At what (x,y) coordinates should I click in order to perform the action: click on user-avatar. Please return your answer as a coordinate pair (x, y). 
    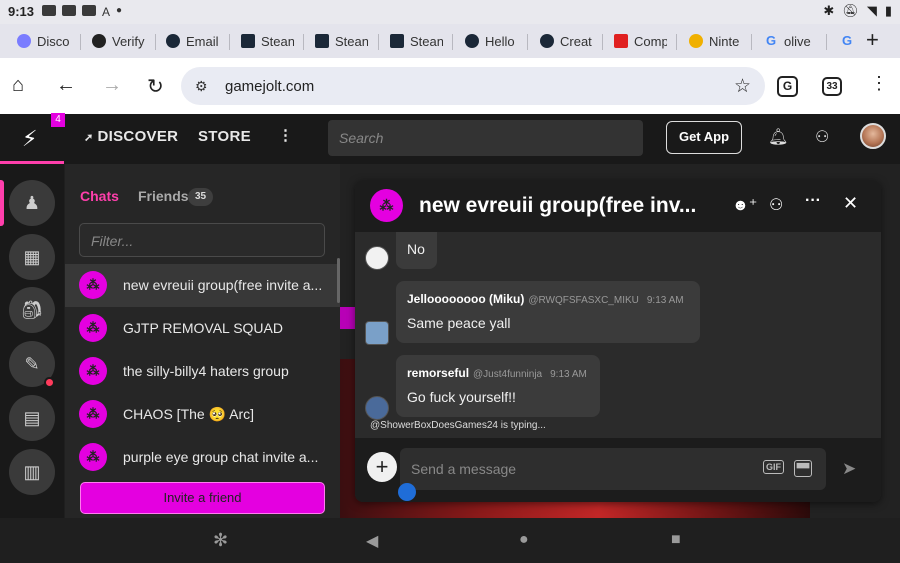
    Looking at the image, I should click on (873, 136).